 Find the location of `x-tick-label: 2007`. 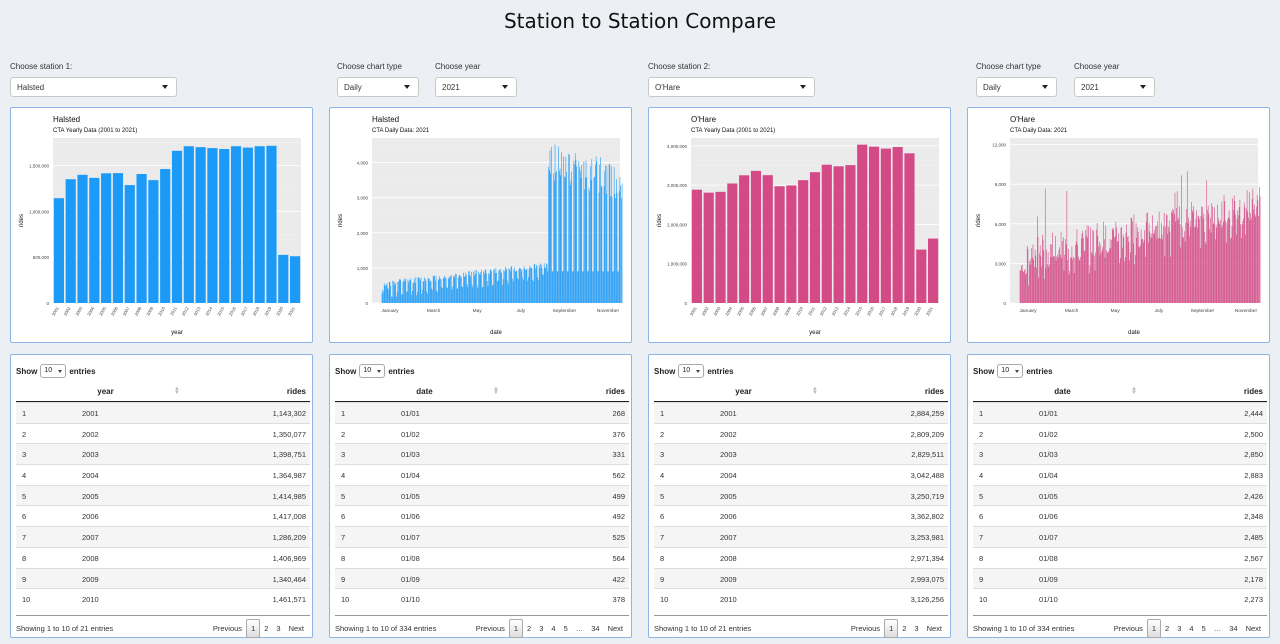

x-tick-label: 2007 is located at coordinates (126, 310).